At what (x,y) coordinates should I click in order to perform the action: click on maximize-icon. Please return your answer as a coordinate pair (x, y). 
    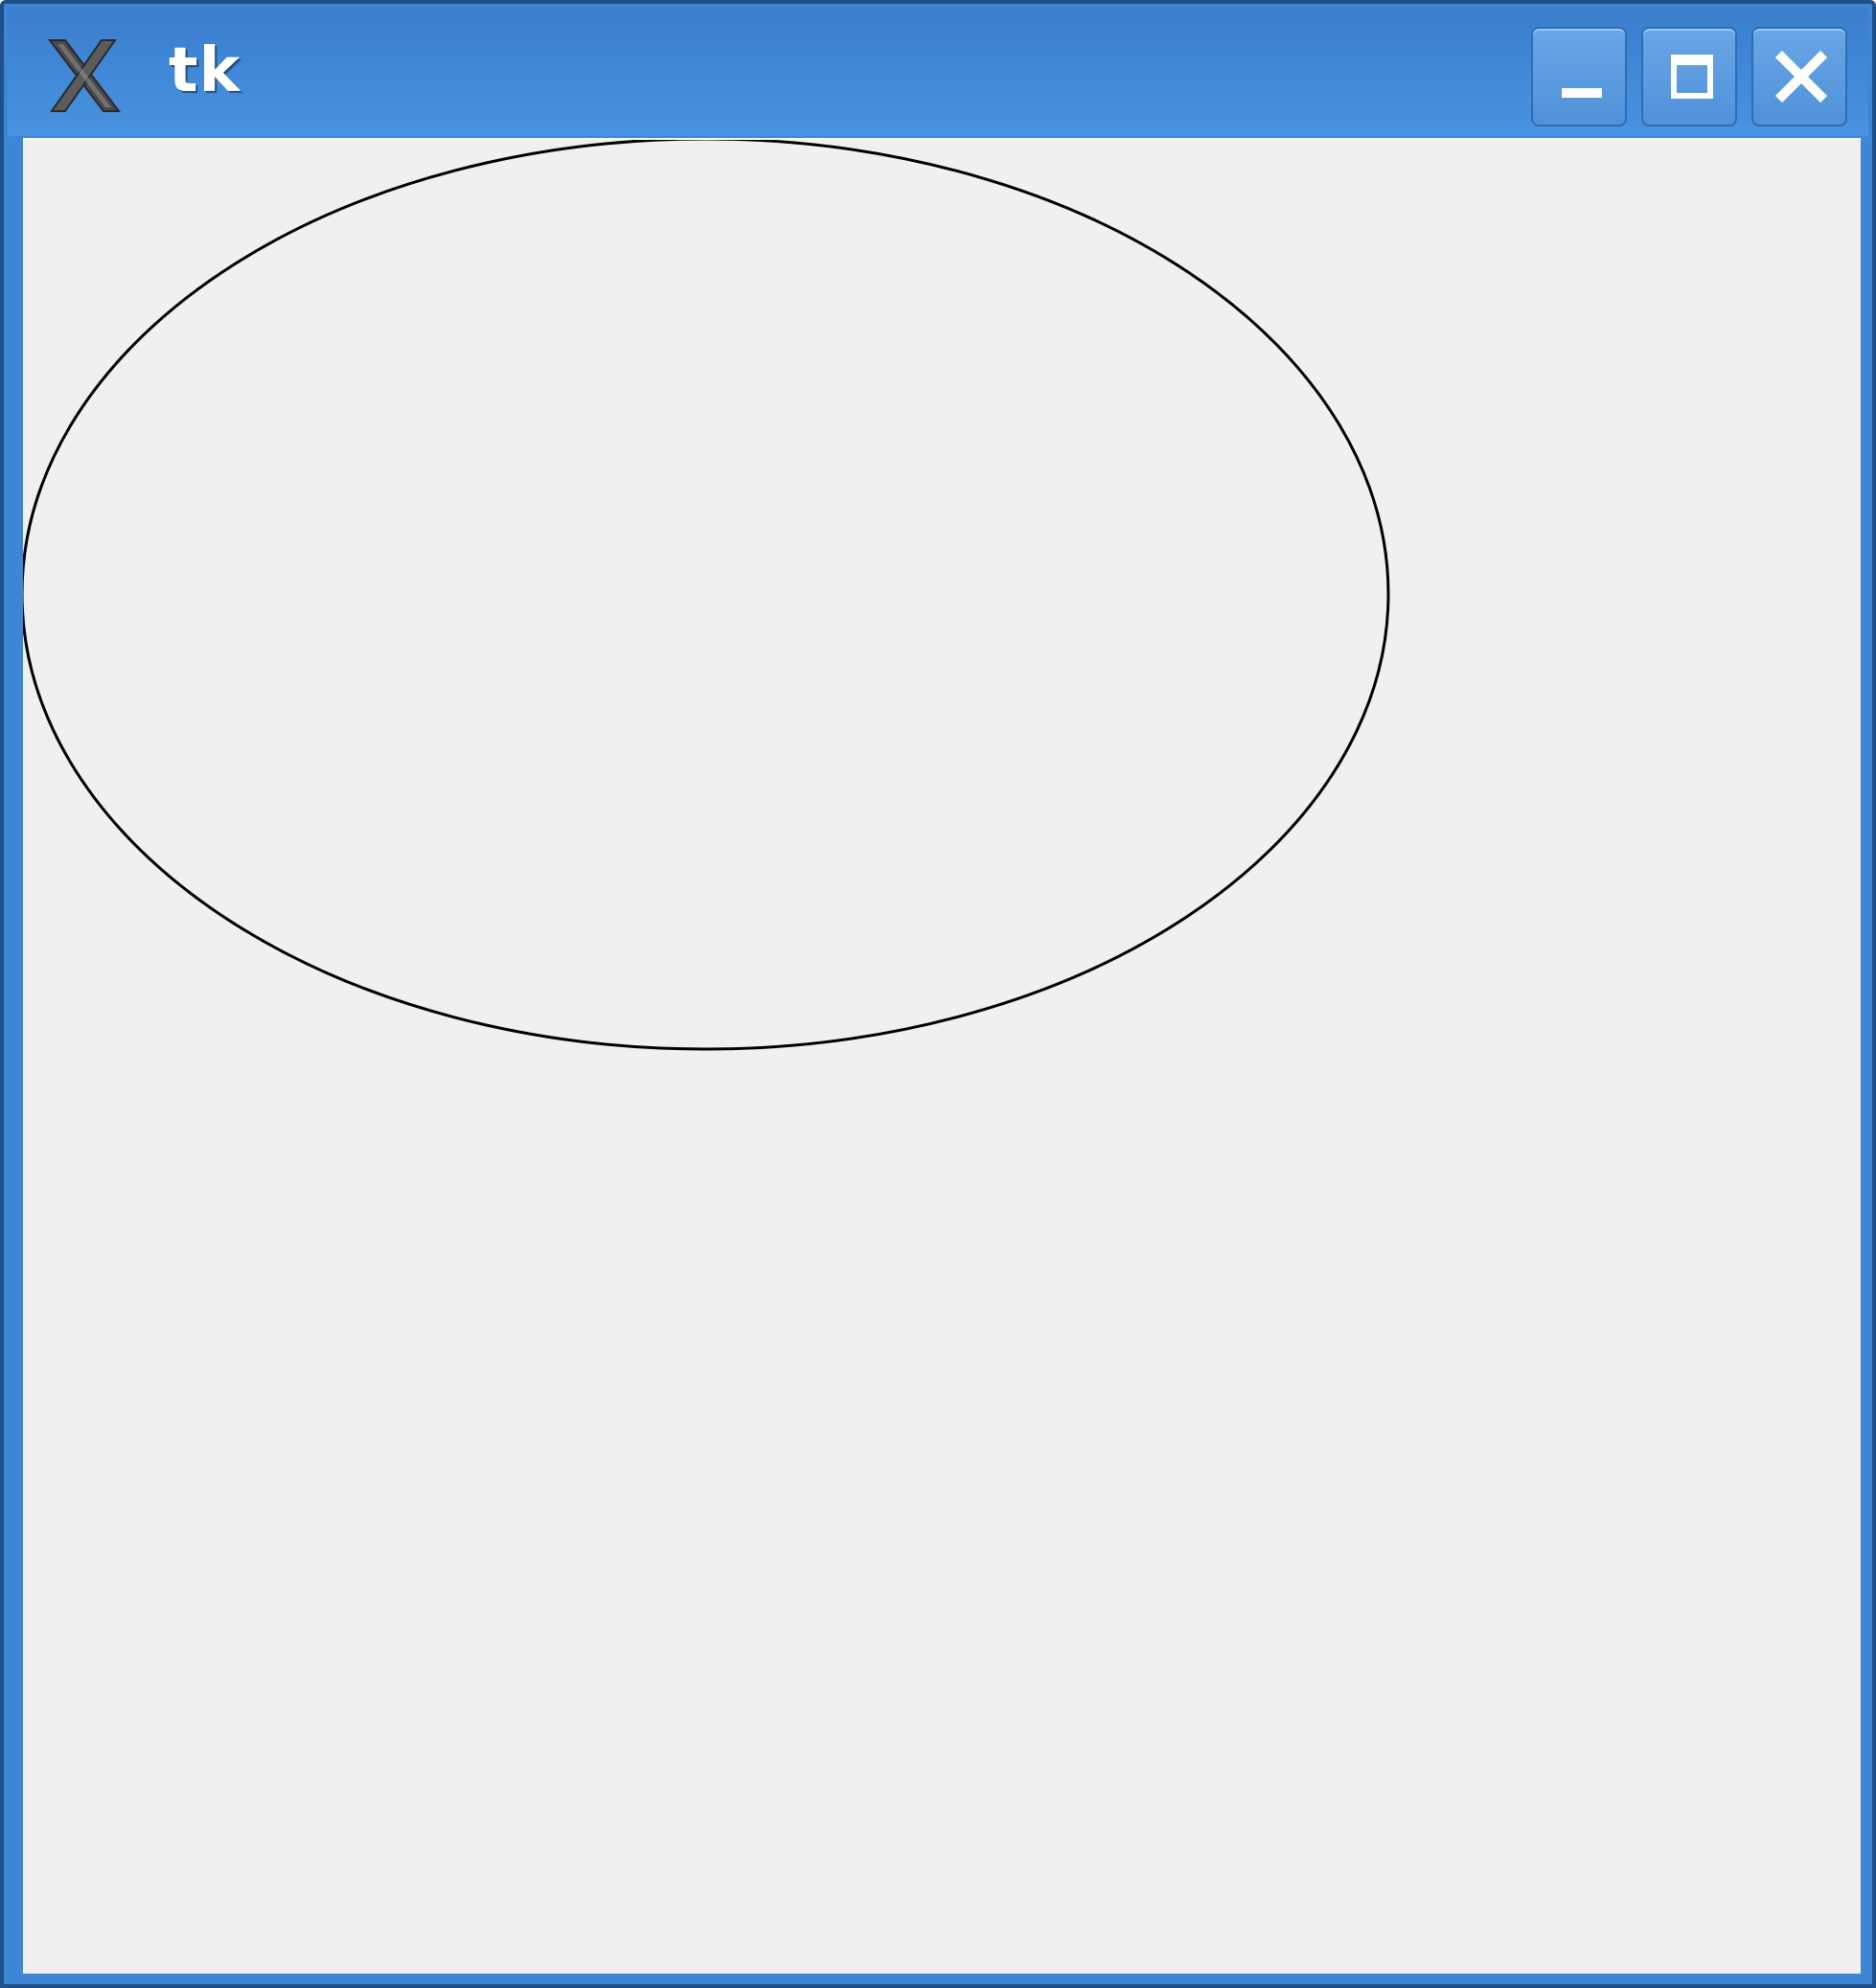
    Looking at the image, I should click on (1692, 77).